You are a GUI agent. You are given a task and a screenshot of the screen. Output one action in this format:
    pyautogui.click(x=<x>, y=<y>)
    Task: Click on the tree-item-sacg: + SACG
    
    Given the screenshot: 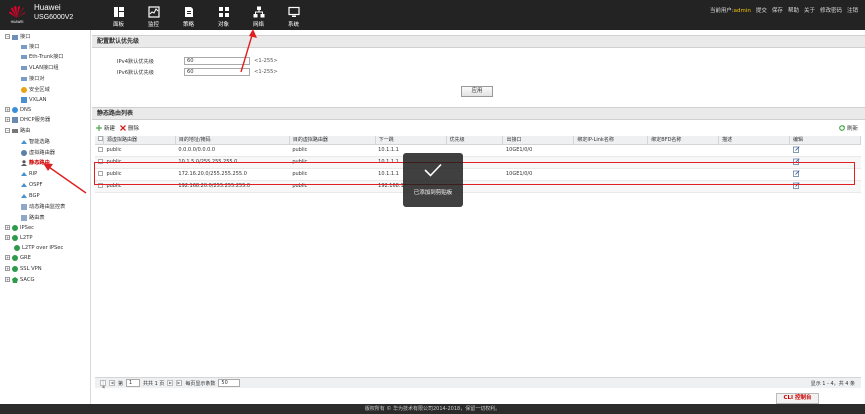 What is the action you would take?
    pyautogui.click(x=20, y=279)
    